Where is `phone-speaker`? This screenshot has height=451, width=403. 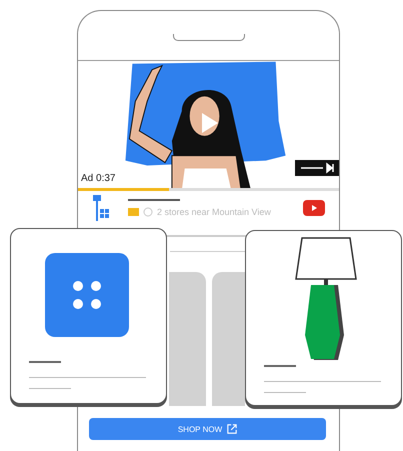
phone-speaker is located at coordinates (208, 37).